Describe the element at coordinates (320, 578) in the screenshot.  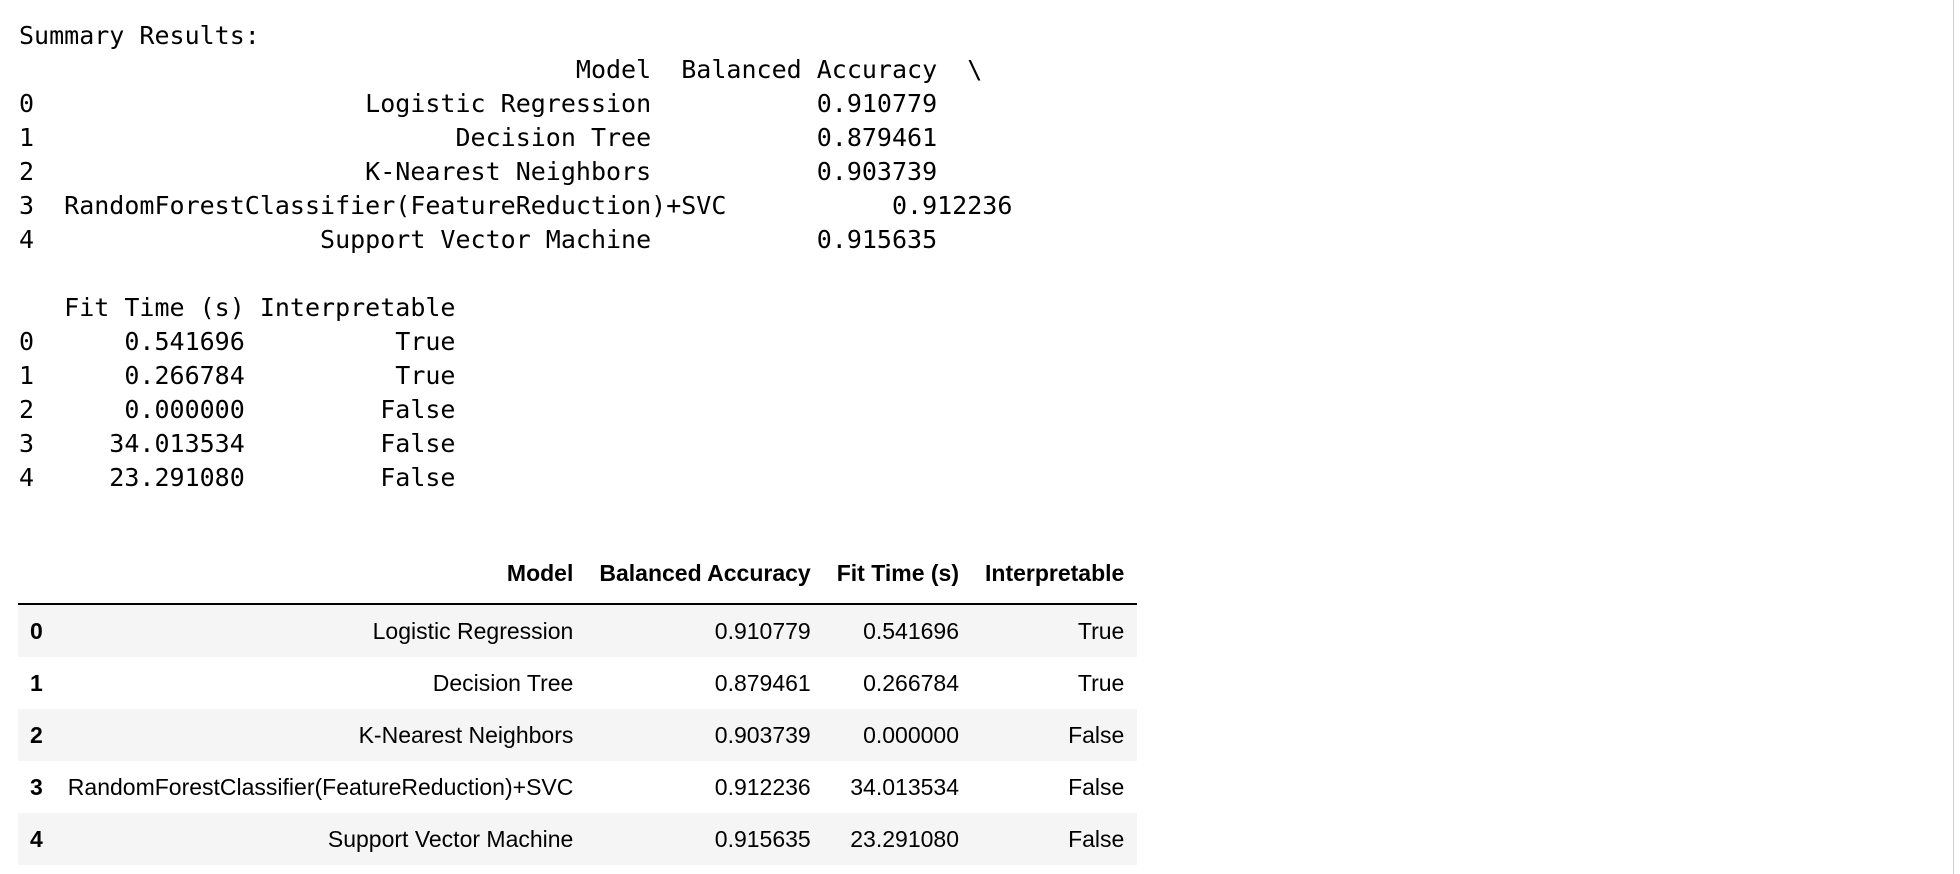
I see `header-model: Model` at that location.